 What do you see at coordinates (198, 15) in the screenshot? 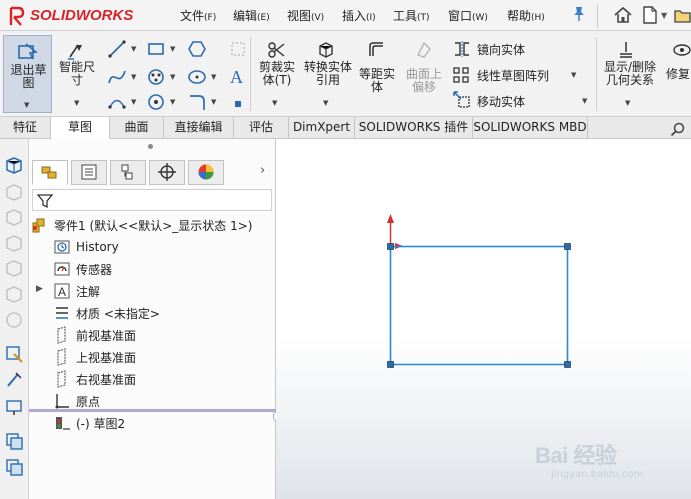
I see `menu-file: 文件(F)` at bounding box center [198, 15].